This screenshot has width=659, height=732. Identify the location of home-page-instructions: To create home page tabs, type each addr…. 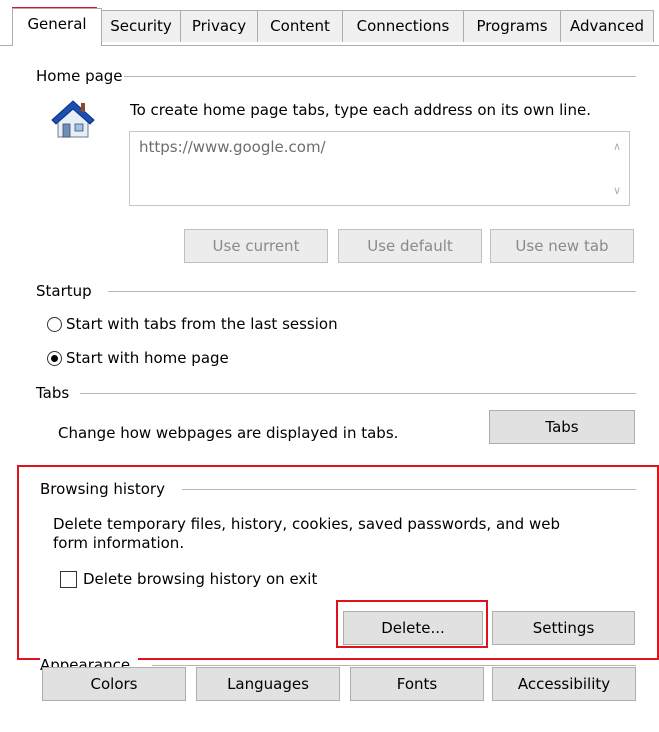
(360, 110).